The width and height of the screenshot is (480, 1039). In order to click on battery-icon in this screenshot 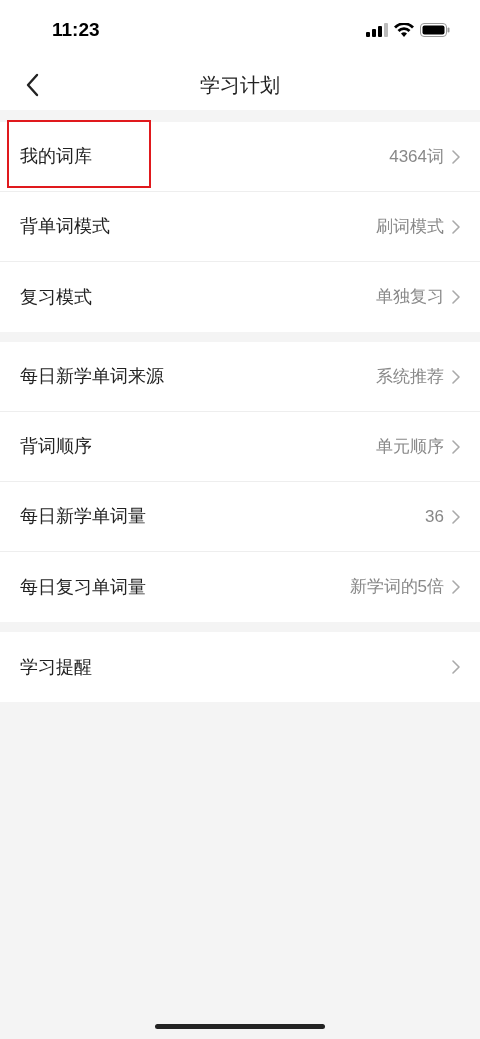, I will do `click(435, 30)`.